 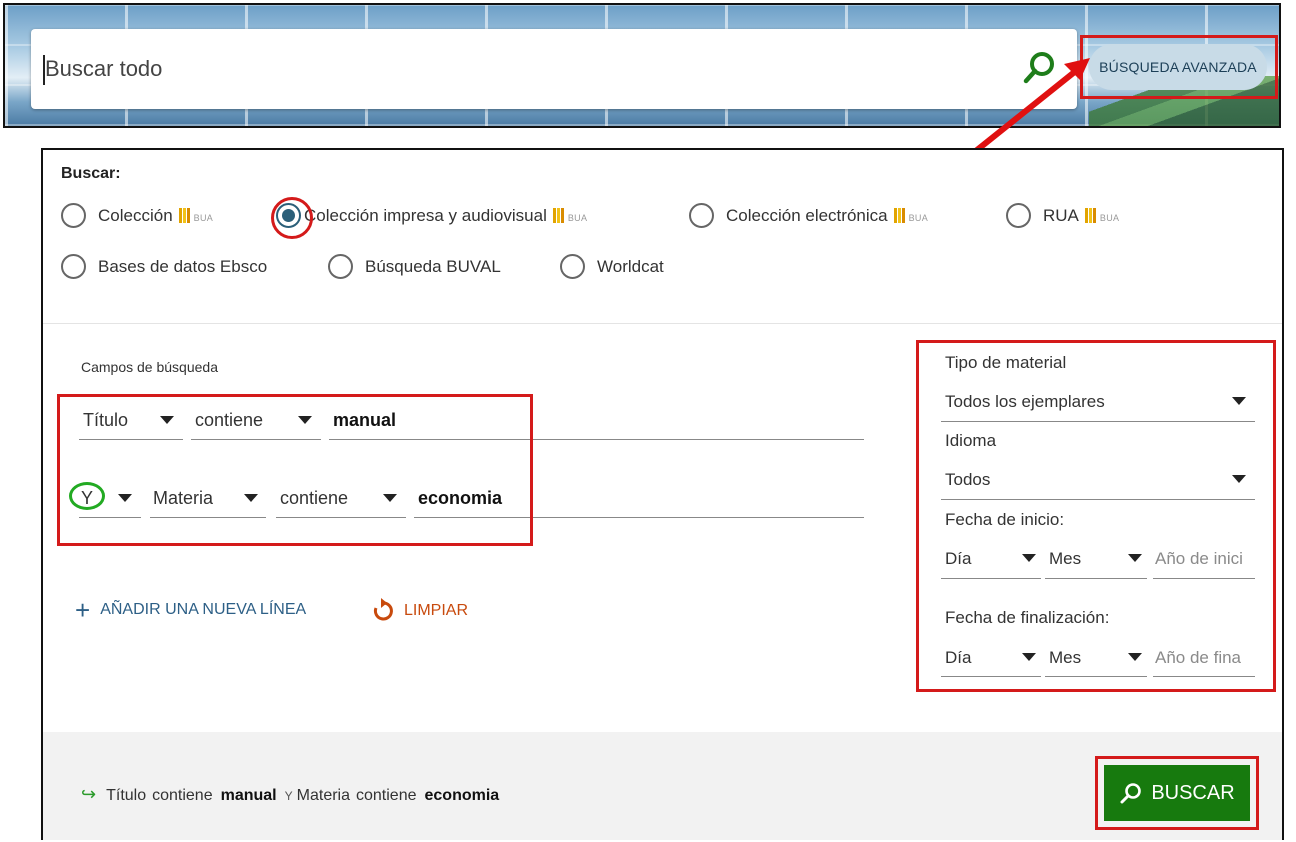 What do you see at coordinates (1006, 362) in the screenshot?
I see `material-type-label: Tipo de material` at bounding box center [1006, 362].